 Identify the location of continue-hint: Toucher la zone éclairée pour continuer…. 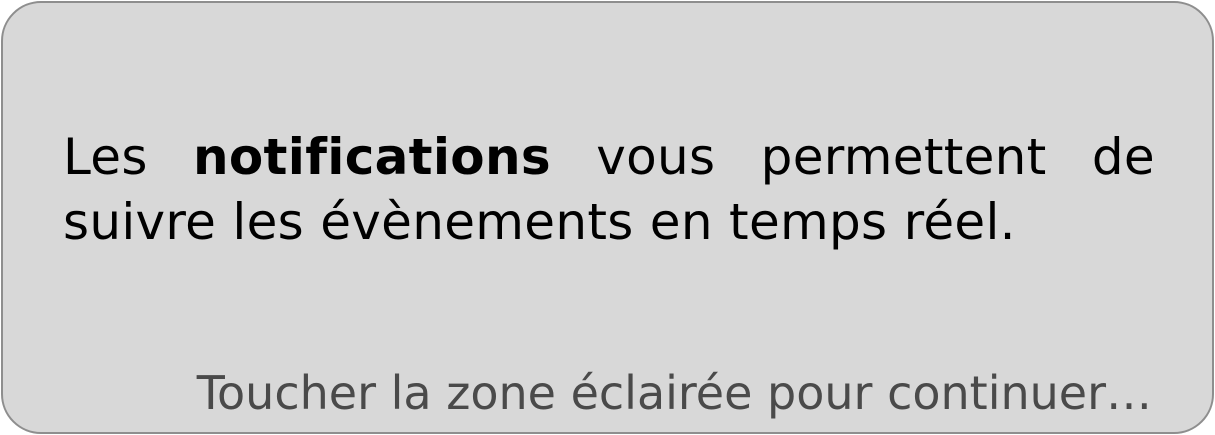
(674, 393).